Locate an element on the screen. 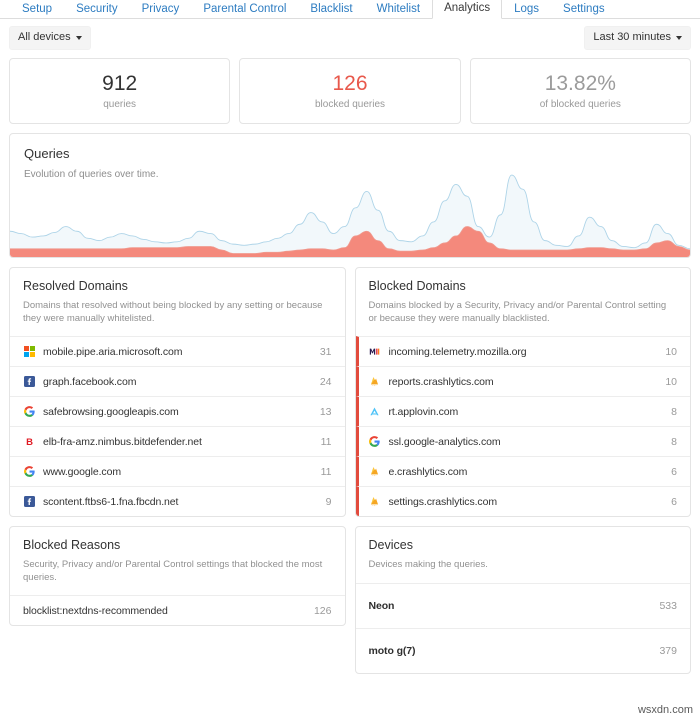 Image resolution: width=700 pixels, height=719 pixels. list-item: moto g(7) 379 is located at coordinates (522, 650).